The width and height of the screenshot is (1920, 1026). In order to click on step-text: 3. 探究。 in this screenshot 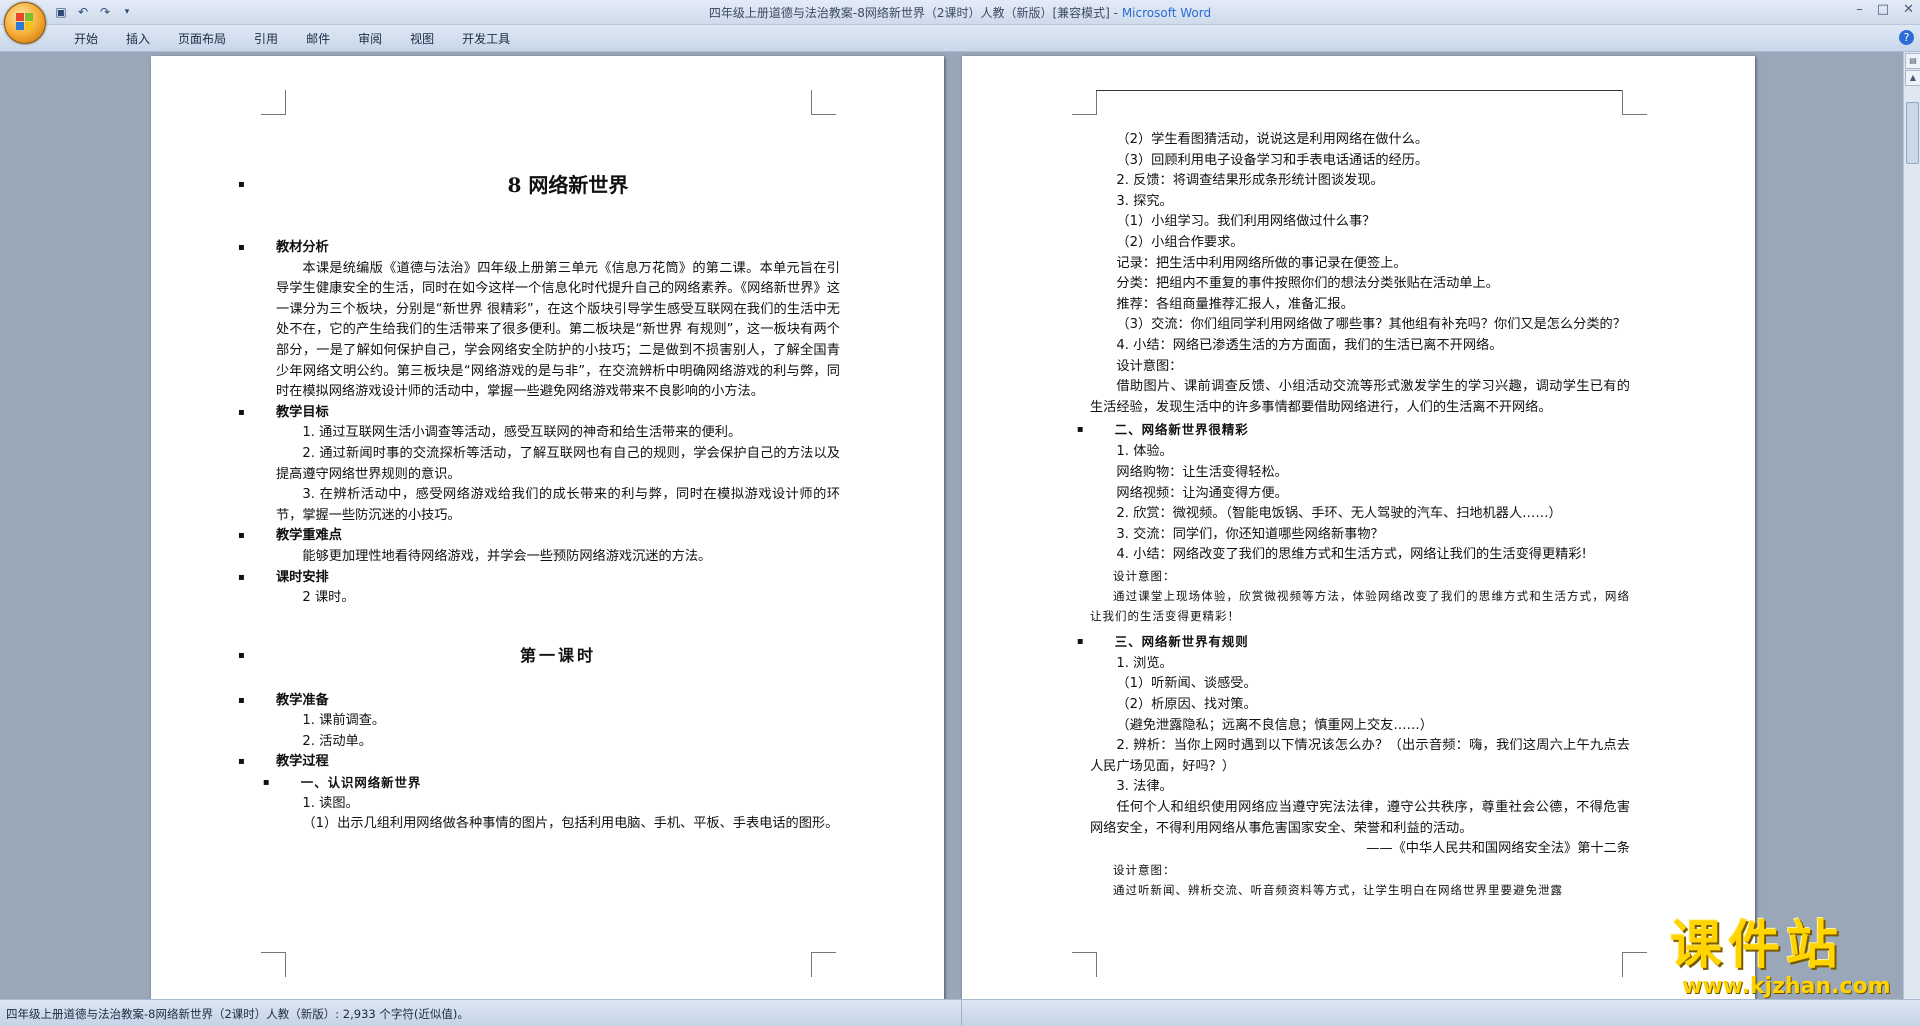, I will do `click(1144, 201)`.